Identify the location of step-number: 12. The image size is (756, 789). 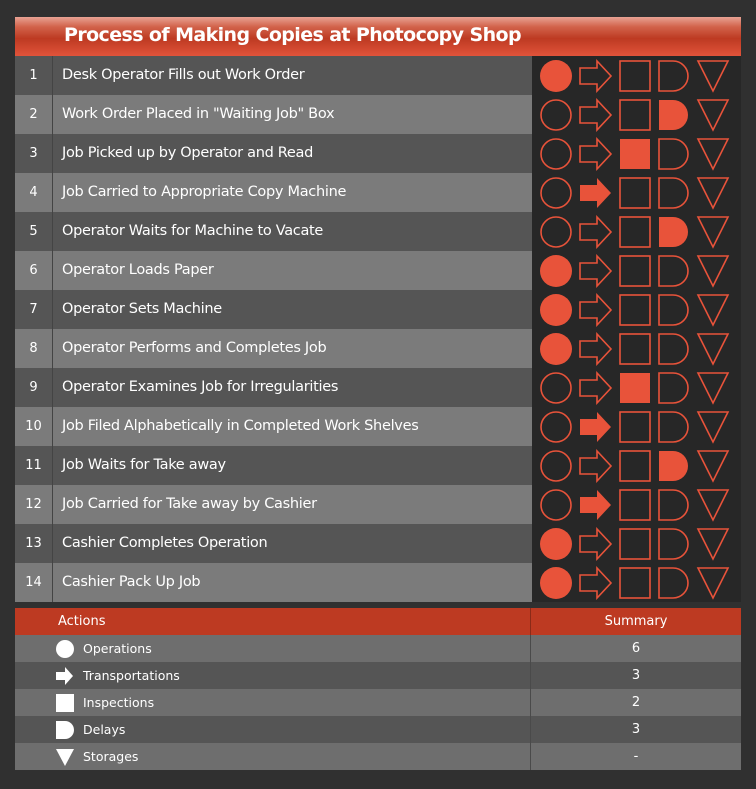
(34, 504).